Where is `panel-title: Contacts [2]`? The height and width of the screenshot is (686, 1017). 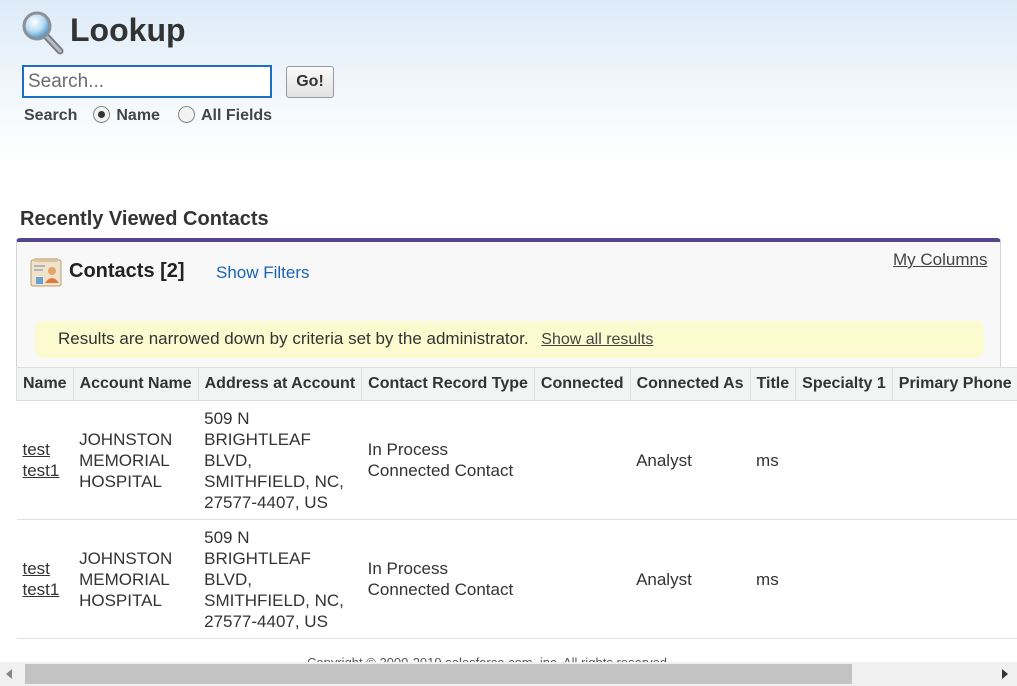 panel-title: Contacts [2] is located at coordinates (127, 271).